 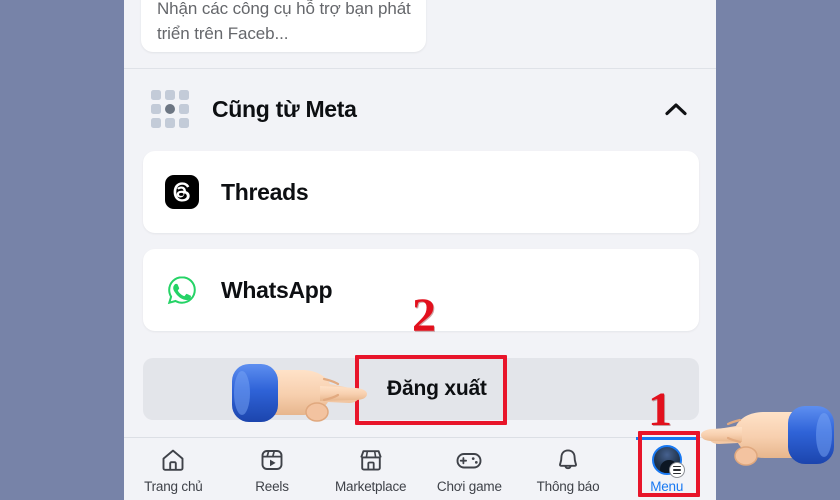 What do you see at coordinates (371, 486) in the screenshot?
I see `nav-label: Marketplace` at bounding box center [371, 486].